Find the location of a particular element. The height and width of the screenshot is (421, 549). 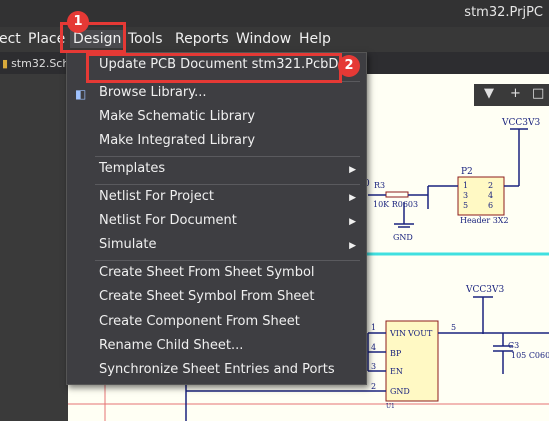

u-vout-label: VOUT is located at coordinates (420, 333).